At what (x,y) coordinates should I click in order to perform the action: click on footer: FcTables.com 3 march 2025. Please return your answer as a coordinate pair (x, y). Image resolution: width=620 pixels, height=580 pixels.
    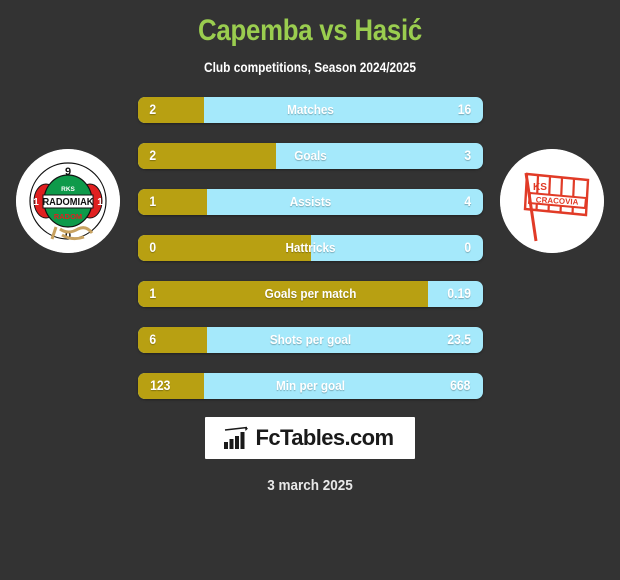
    Looking at the image, I should click on (310, 455).